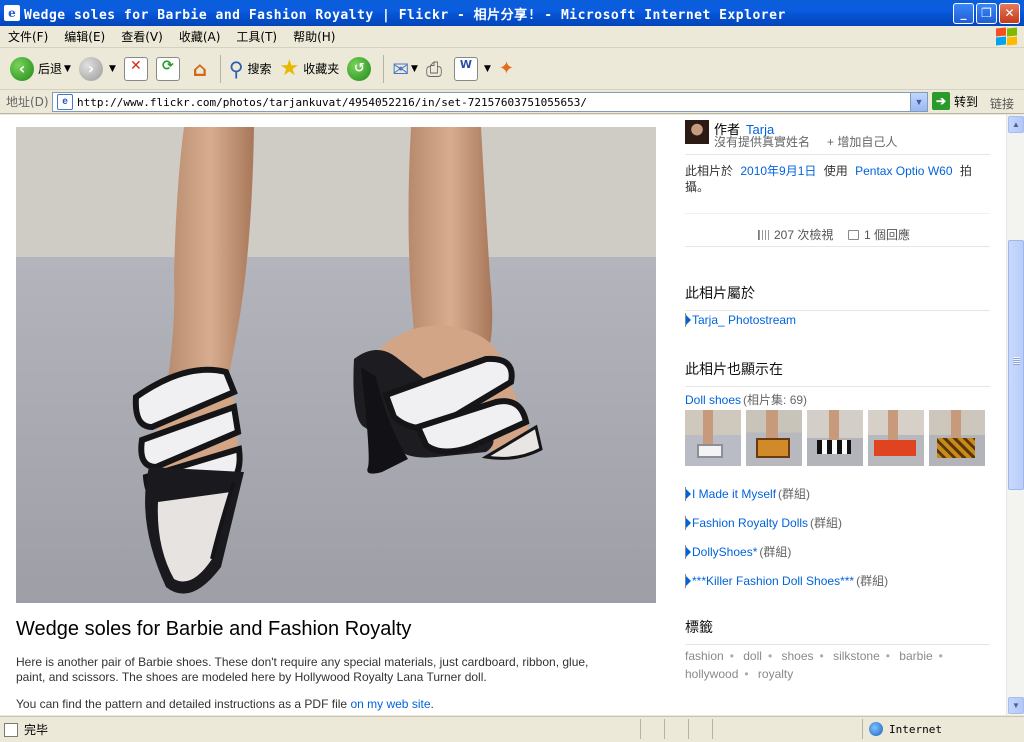  I want to click on back-dropdown-icon: ▼, so click(67, 69).